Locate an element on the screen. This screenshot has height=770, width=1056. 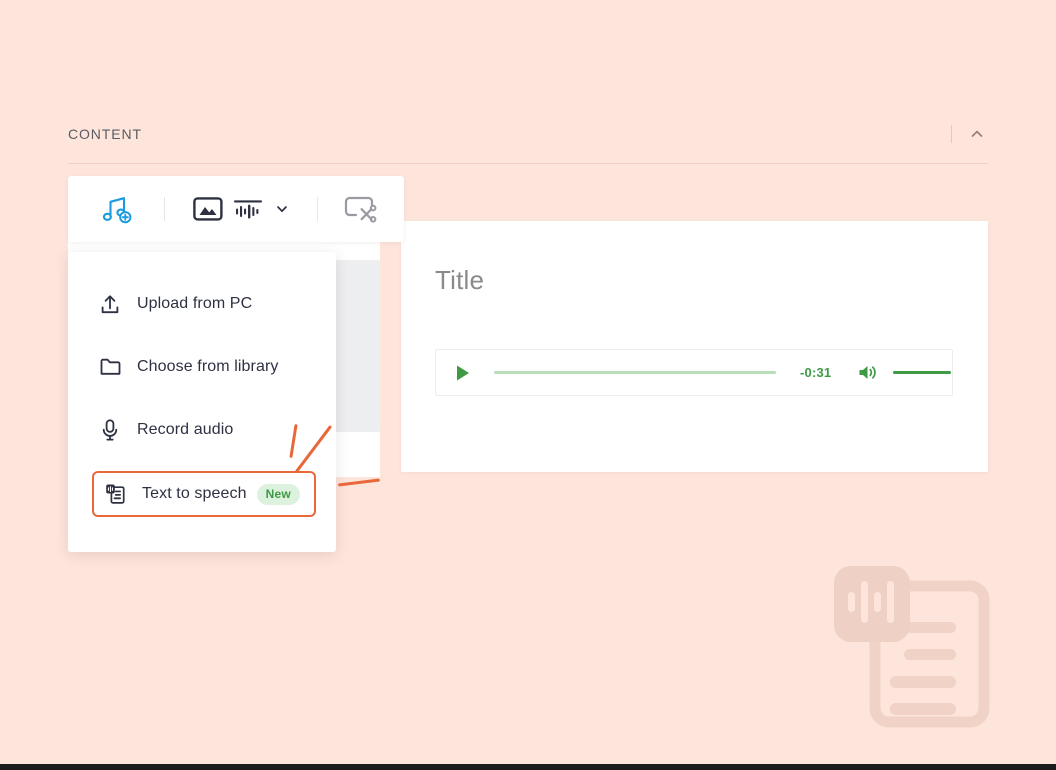
section-header: CONTENT is located at coordinates (528, 134).